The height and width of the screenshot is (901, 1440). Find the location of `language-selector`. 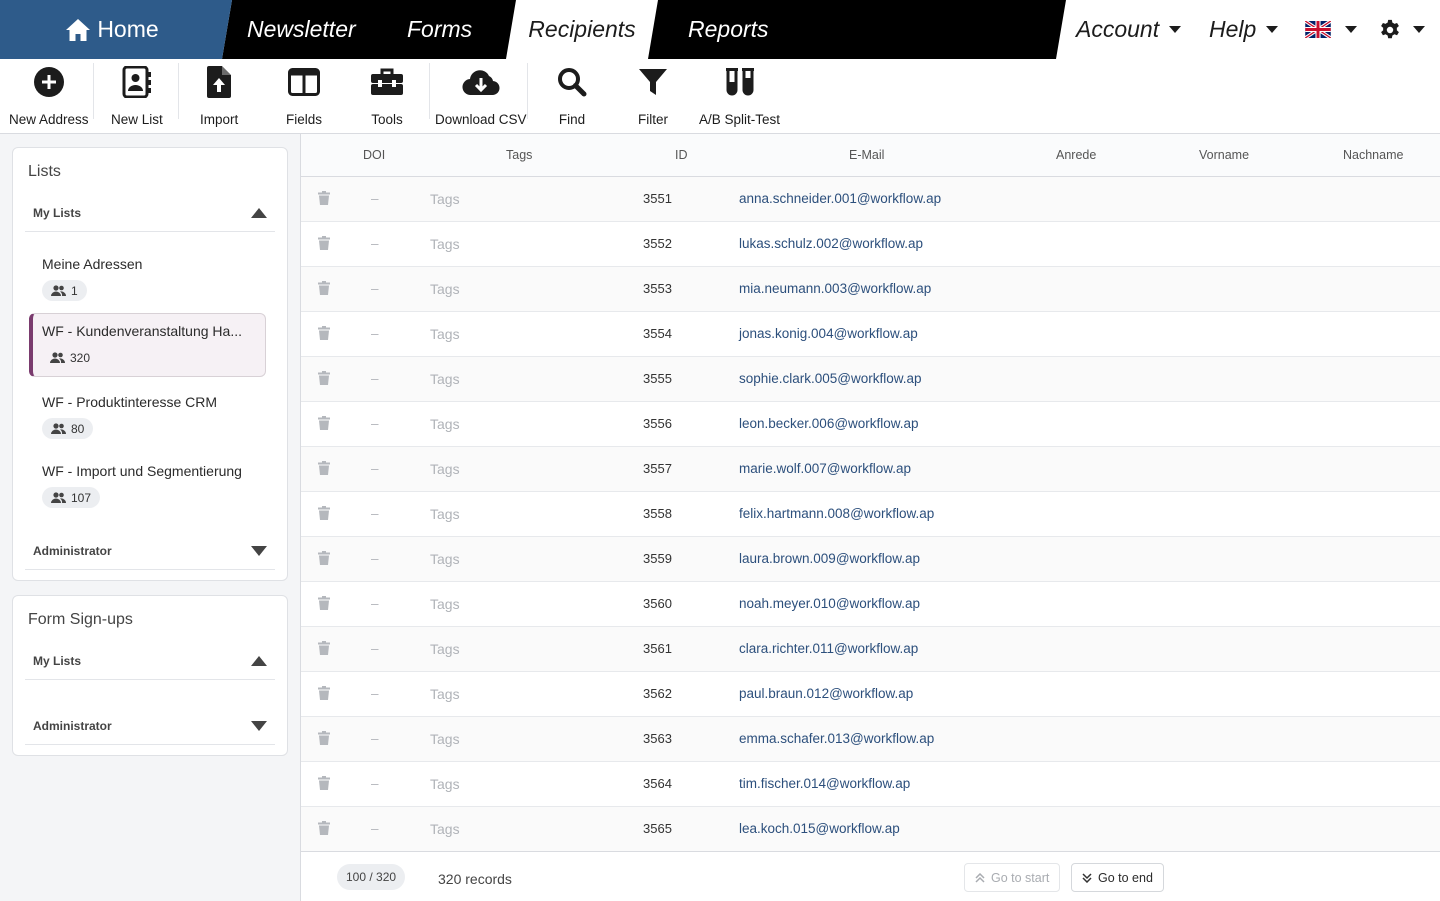

language-selector is located at coordinates (1331, 29).